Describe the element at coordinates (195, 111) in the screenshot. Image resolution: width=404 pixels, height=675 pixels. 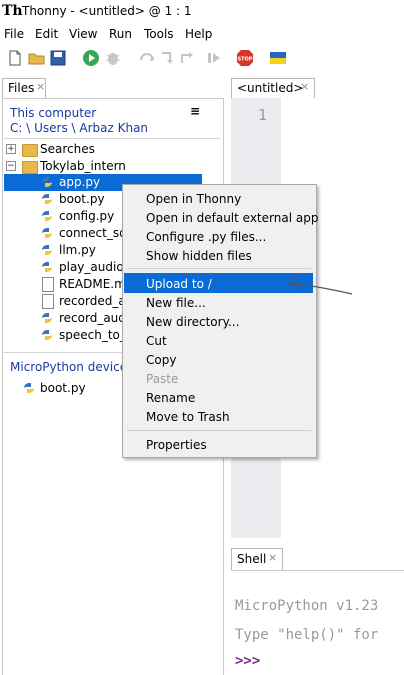
I see `files-menu-icon: ≡` at that location.